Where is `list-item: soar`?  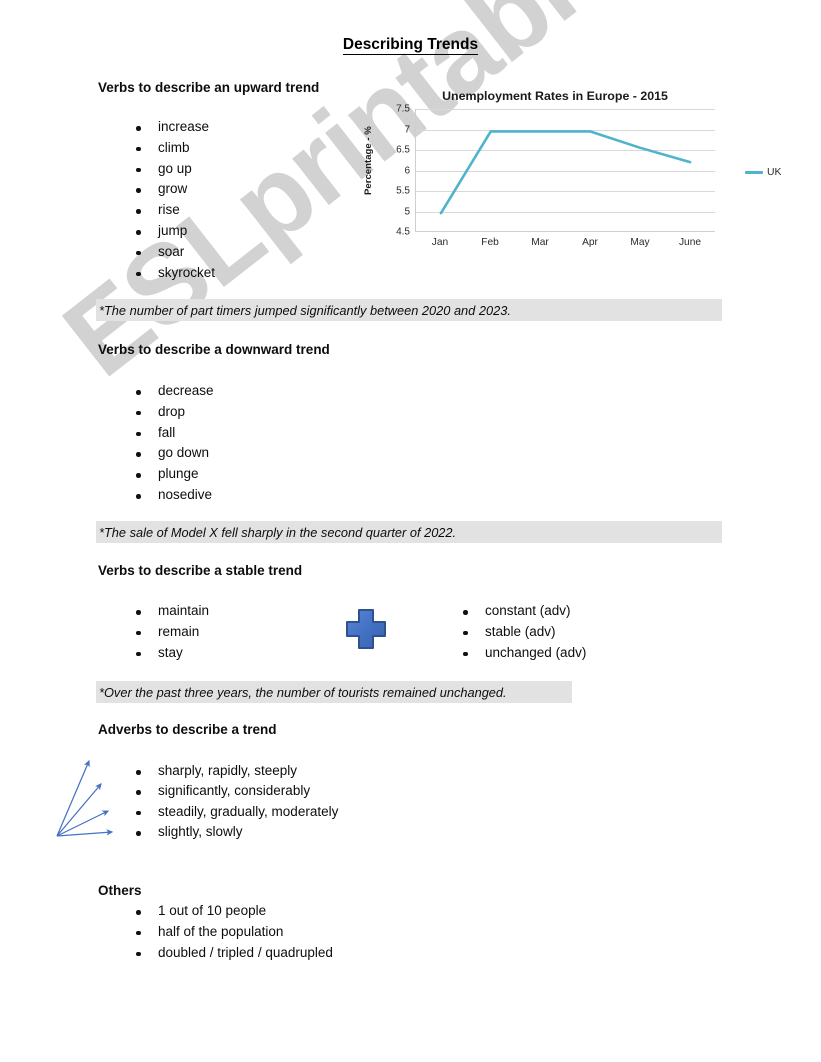 list-item: soar is located at coordinates (171, 252).